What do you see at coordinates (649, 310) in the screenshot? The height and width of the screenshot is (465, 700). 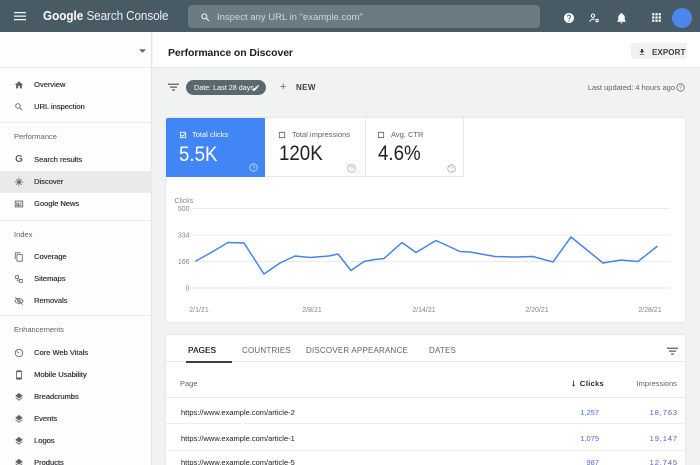 I see `svg-text: 2/28/21` at bounding box center [649, 310].